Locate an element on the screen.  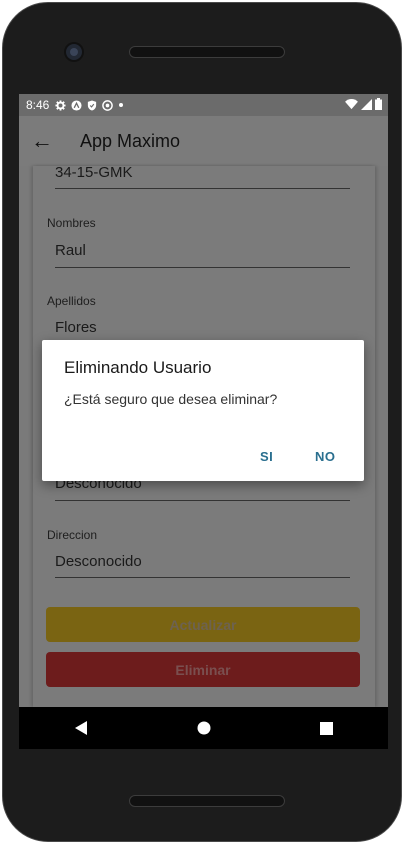
home-circle-icon is located at coordinates (203, 728).